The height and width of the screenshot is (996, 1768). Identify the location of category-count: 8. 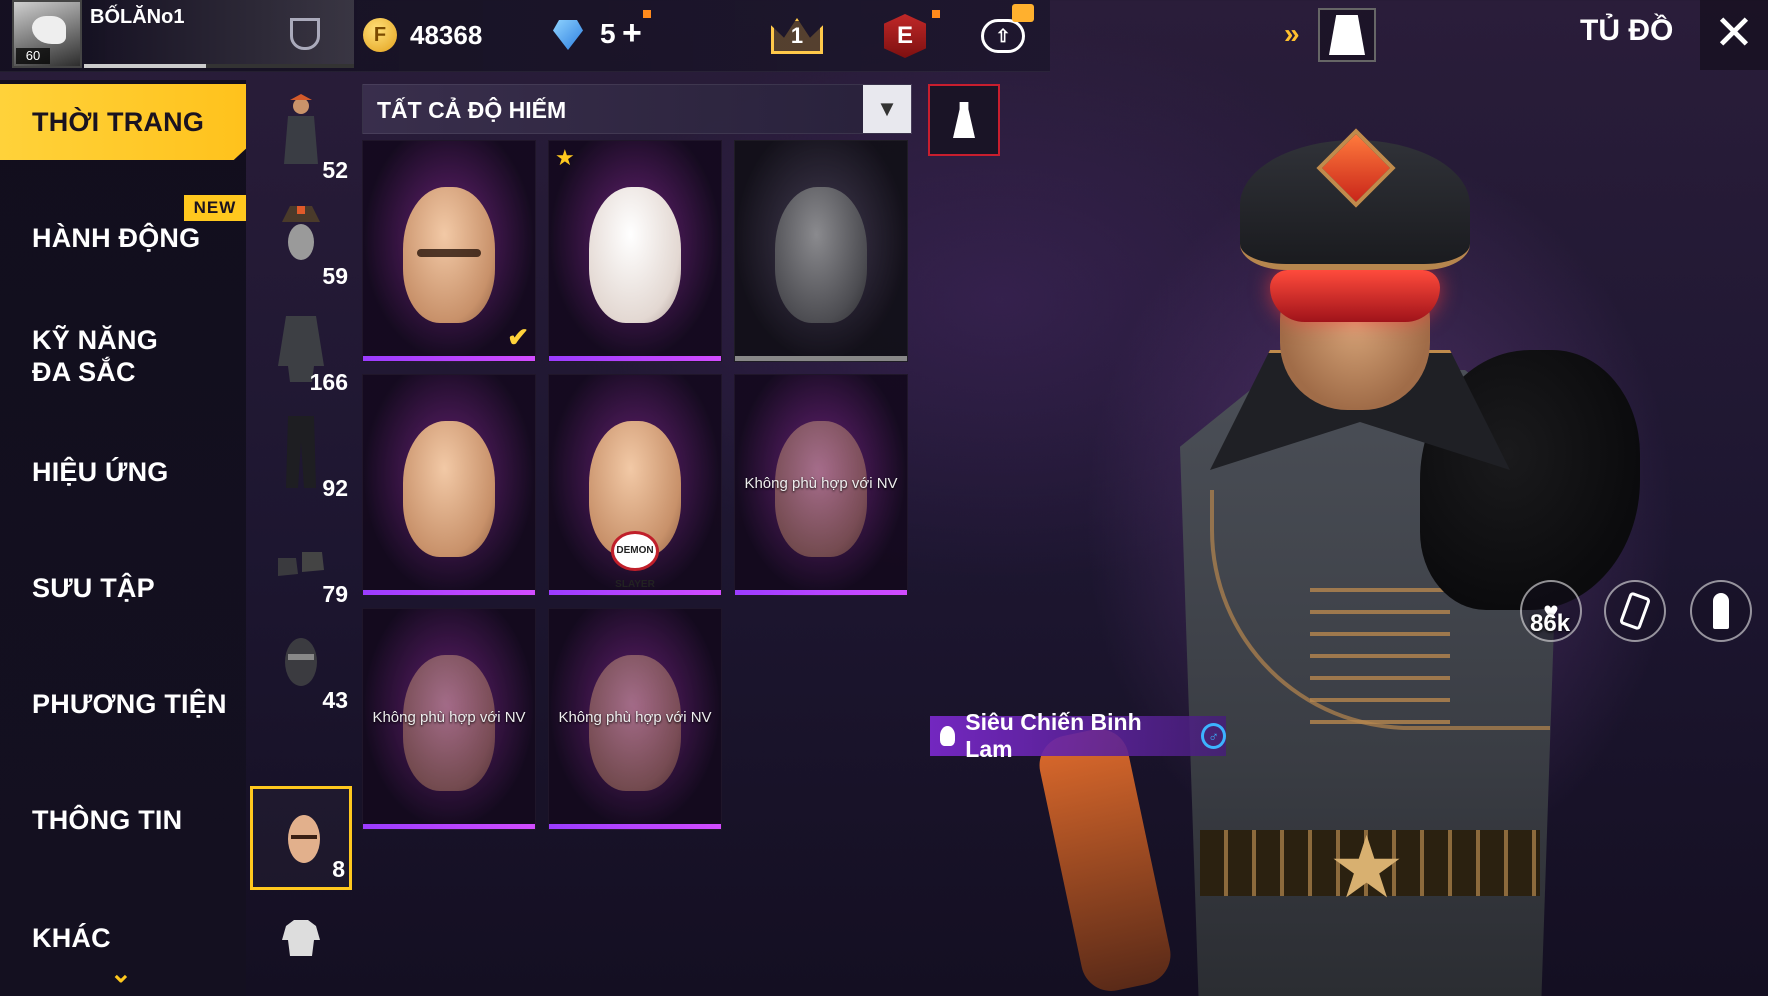
(338, 869).